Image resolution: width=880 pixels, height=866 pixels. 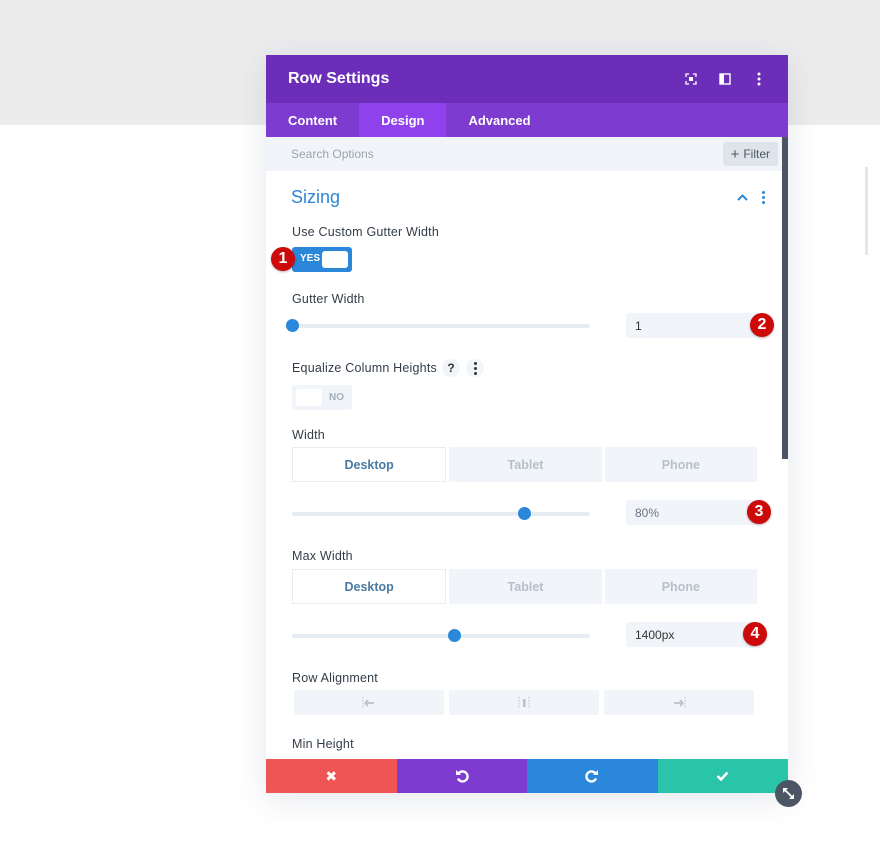 What do you see at coordinates (527, 79) in the screenshot?
I see `modal-header: Row Settings` at bounding box center [527, 79].